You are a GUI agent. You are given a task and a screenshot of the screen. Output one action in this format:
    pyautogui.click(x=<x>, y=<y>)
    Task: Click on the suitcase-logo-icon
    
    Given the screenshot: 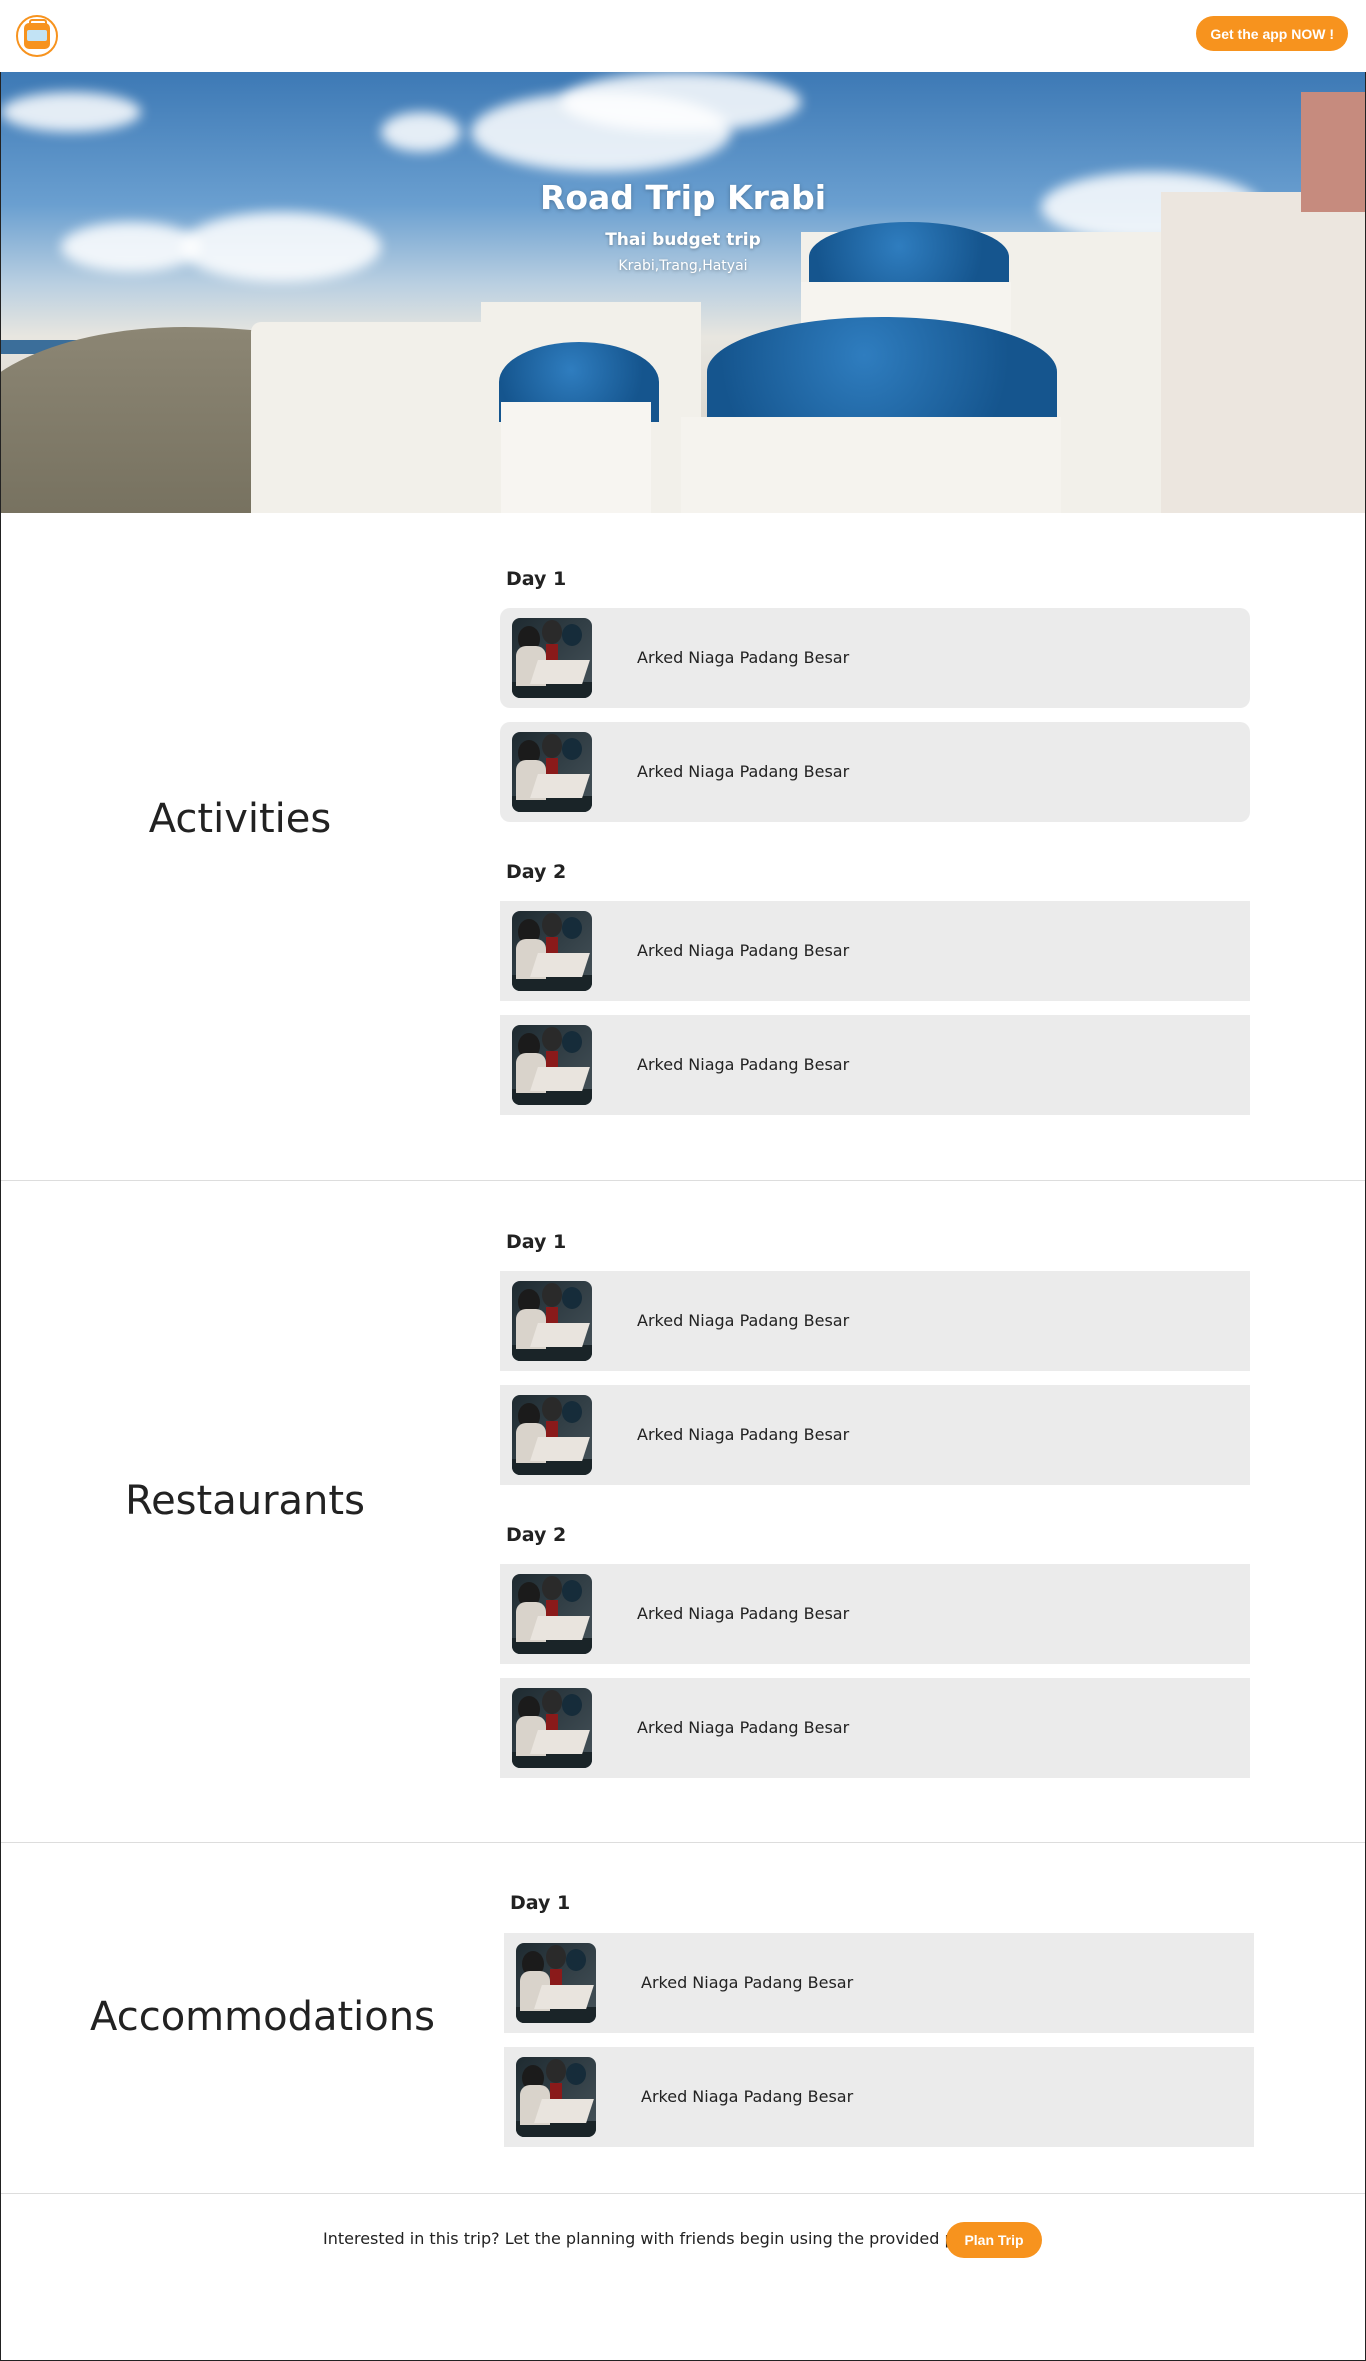 What is the action you would take?
    pyautogui.click(x=37, y=36)
    